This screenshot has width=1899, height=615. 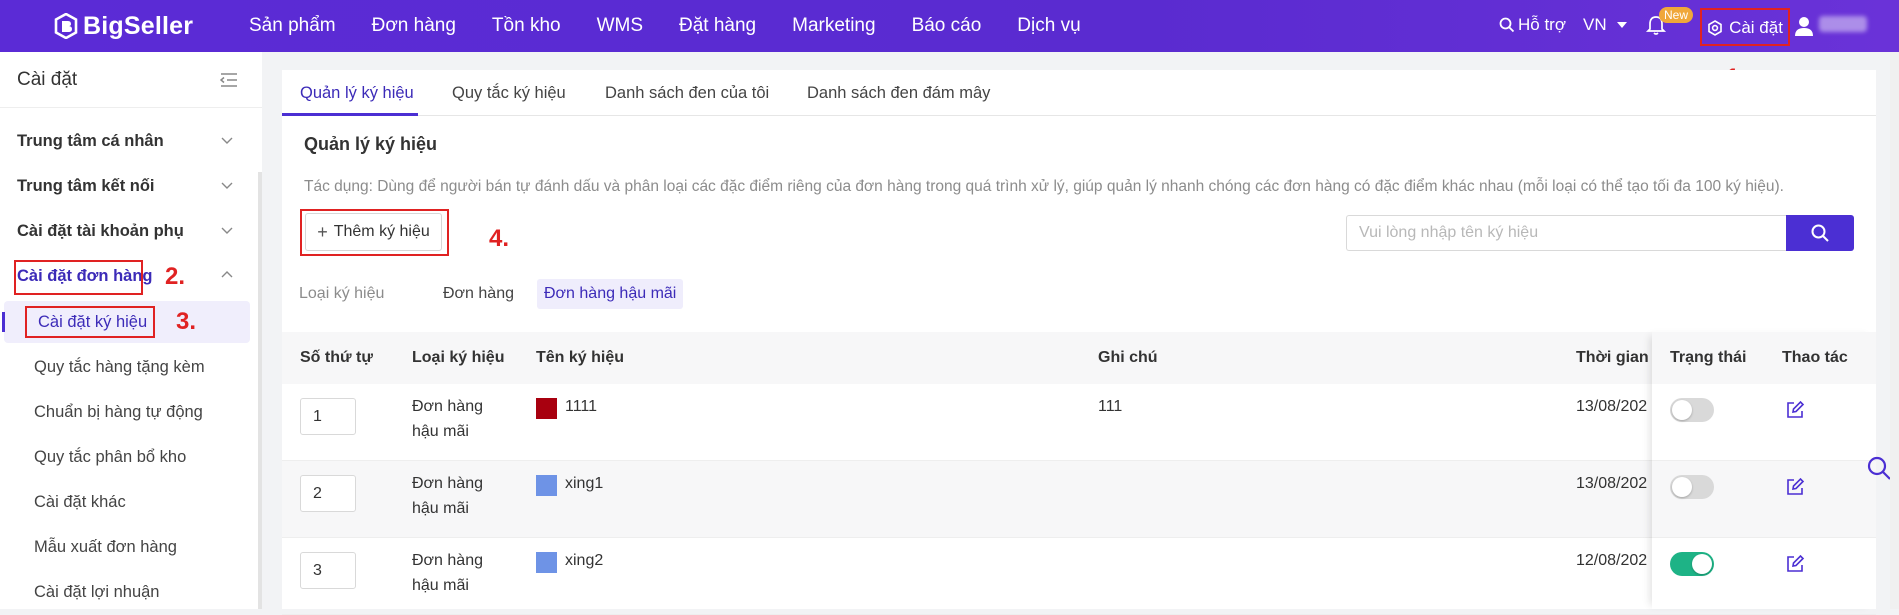 What do you see at coordinates (110, 456) in the screenshot?
I see `sidebar-item-label: Quy tắc phân bổ kho` at bounding box center [110, 456].